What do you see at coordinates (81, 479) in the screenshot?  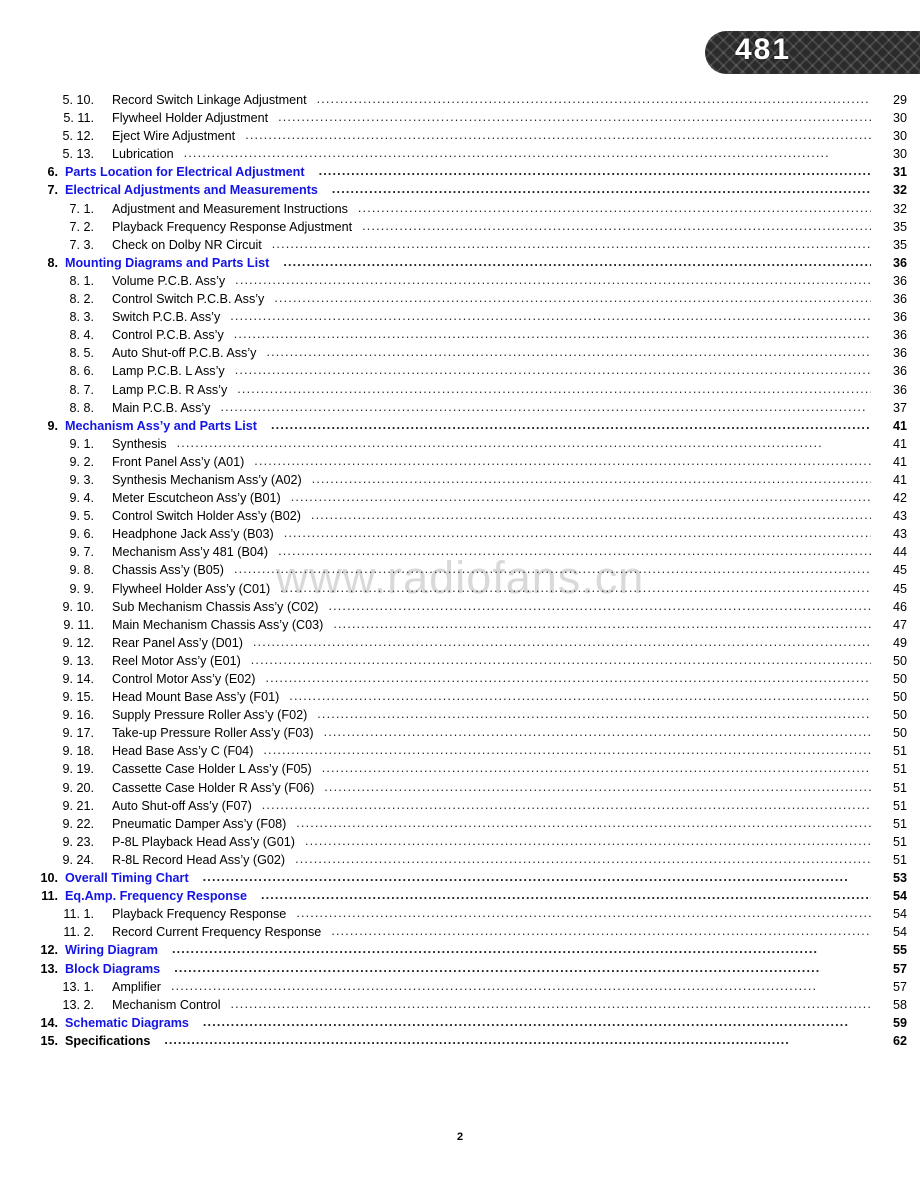 I see `toc-entry-number: 9. 3.` at bounding box center [81, 479].